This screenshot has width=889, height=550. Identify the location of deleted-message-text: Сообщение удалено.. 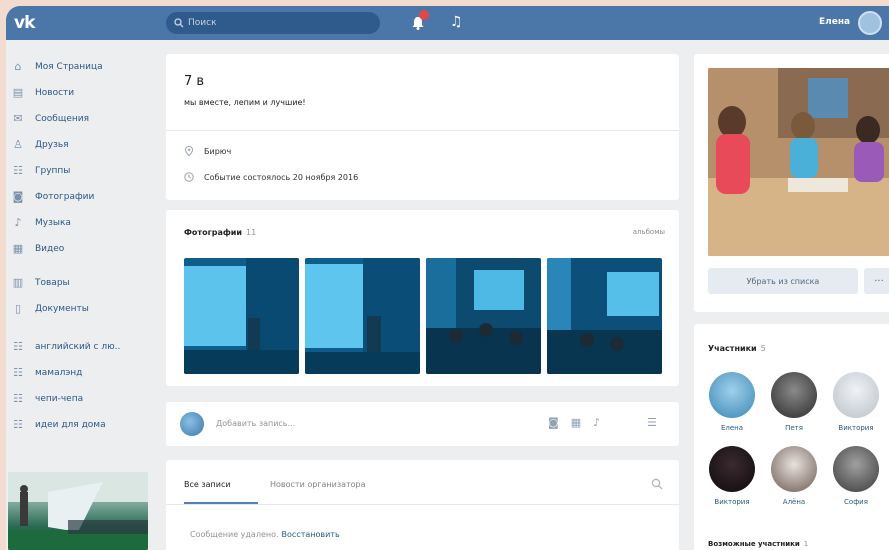
(234, 534).